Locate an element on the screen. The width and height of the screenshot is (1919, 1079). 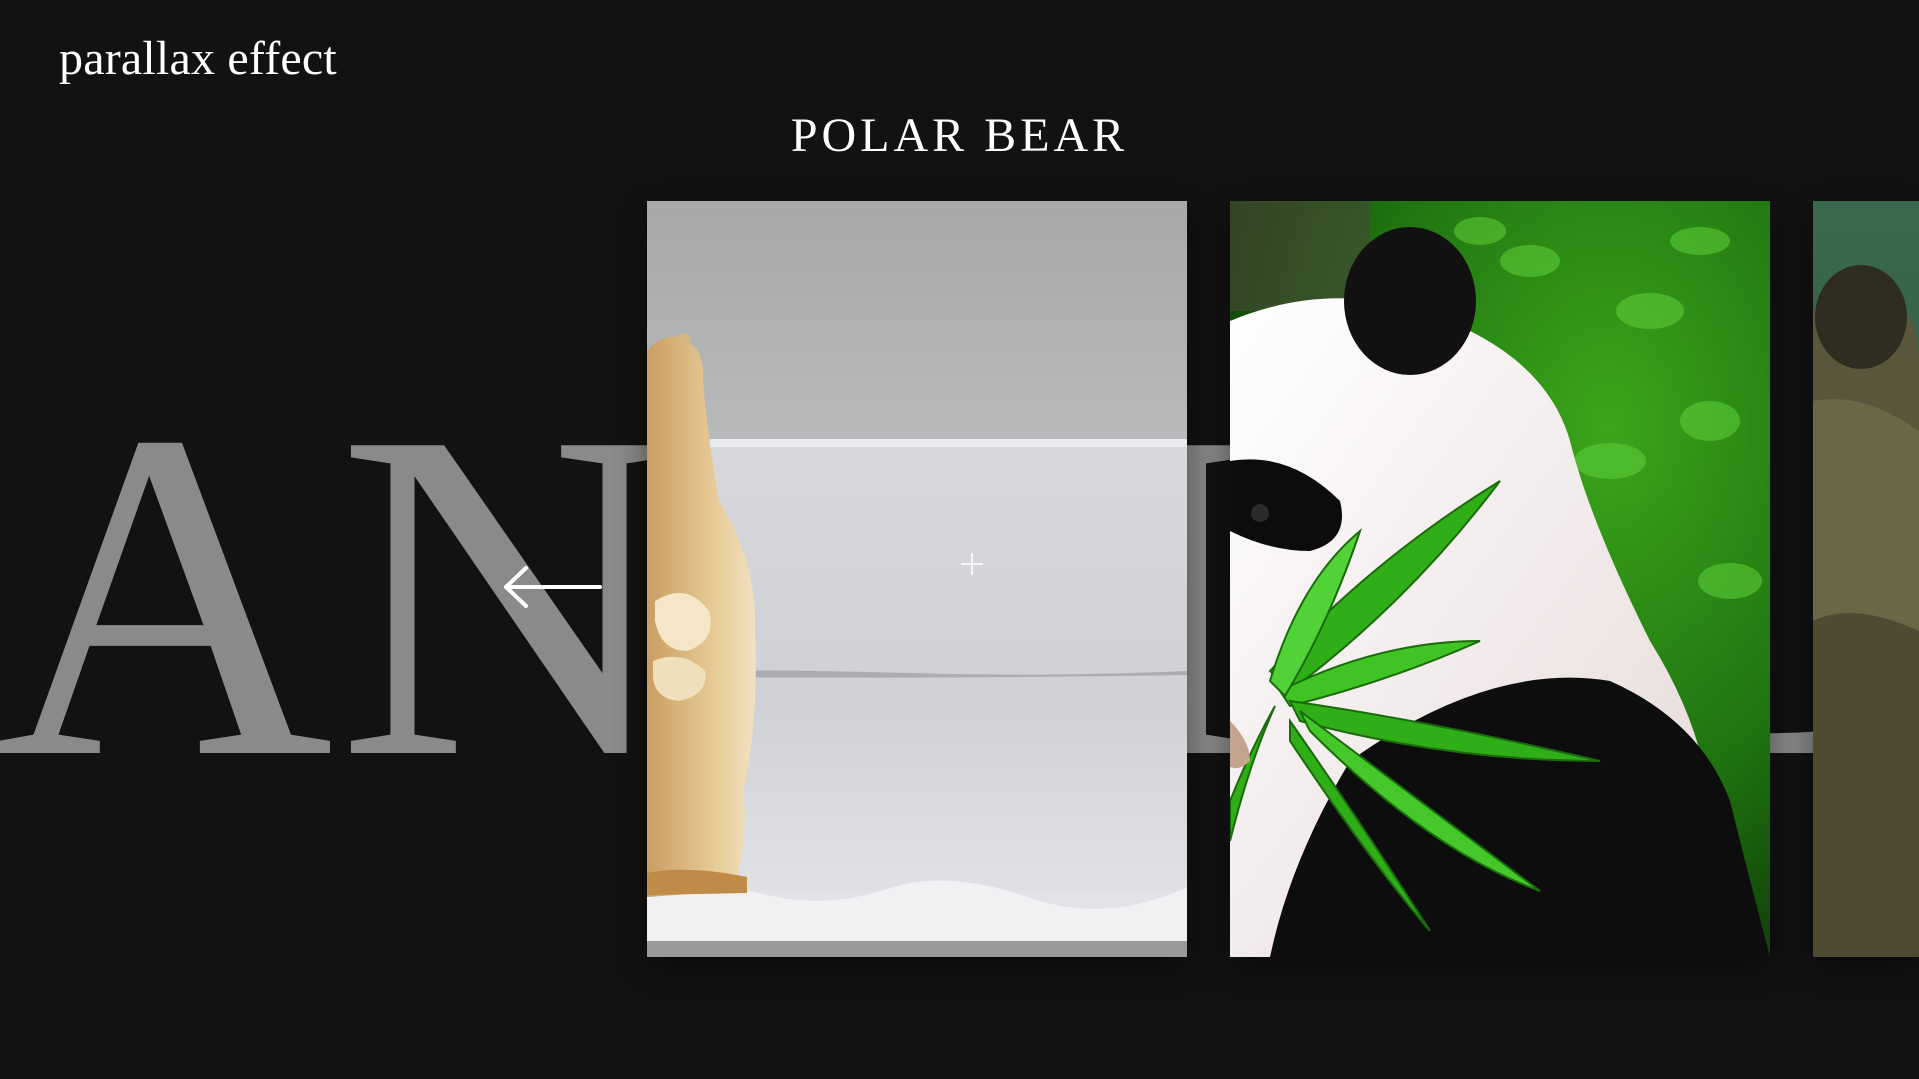
prev-slide-button is located at coordinates (552, 587).